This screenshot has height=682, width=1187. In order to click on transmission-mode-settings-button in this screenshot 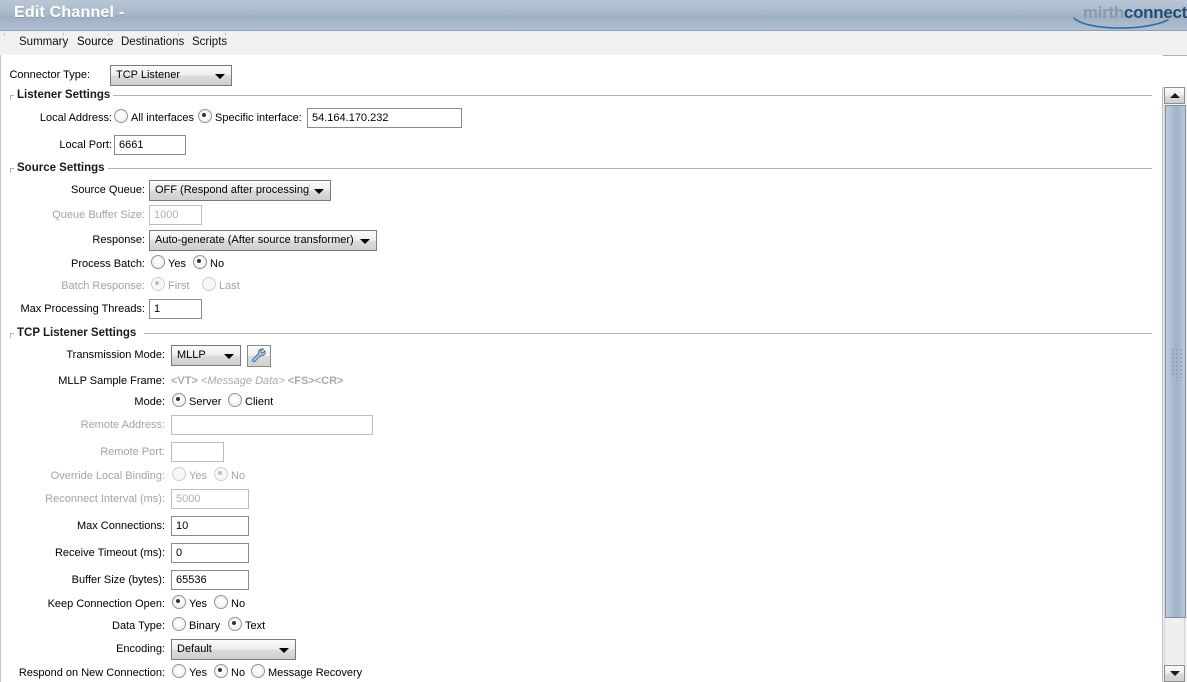, I will do `click(259, 356)`.